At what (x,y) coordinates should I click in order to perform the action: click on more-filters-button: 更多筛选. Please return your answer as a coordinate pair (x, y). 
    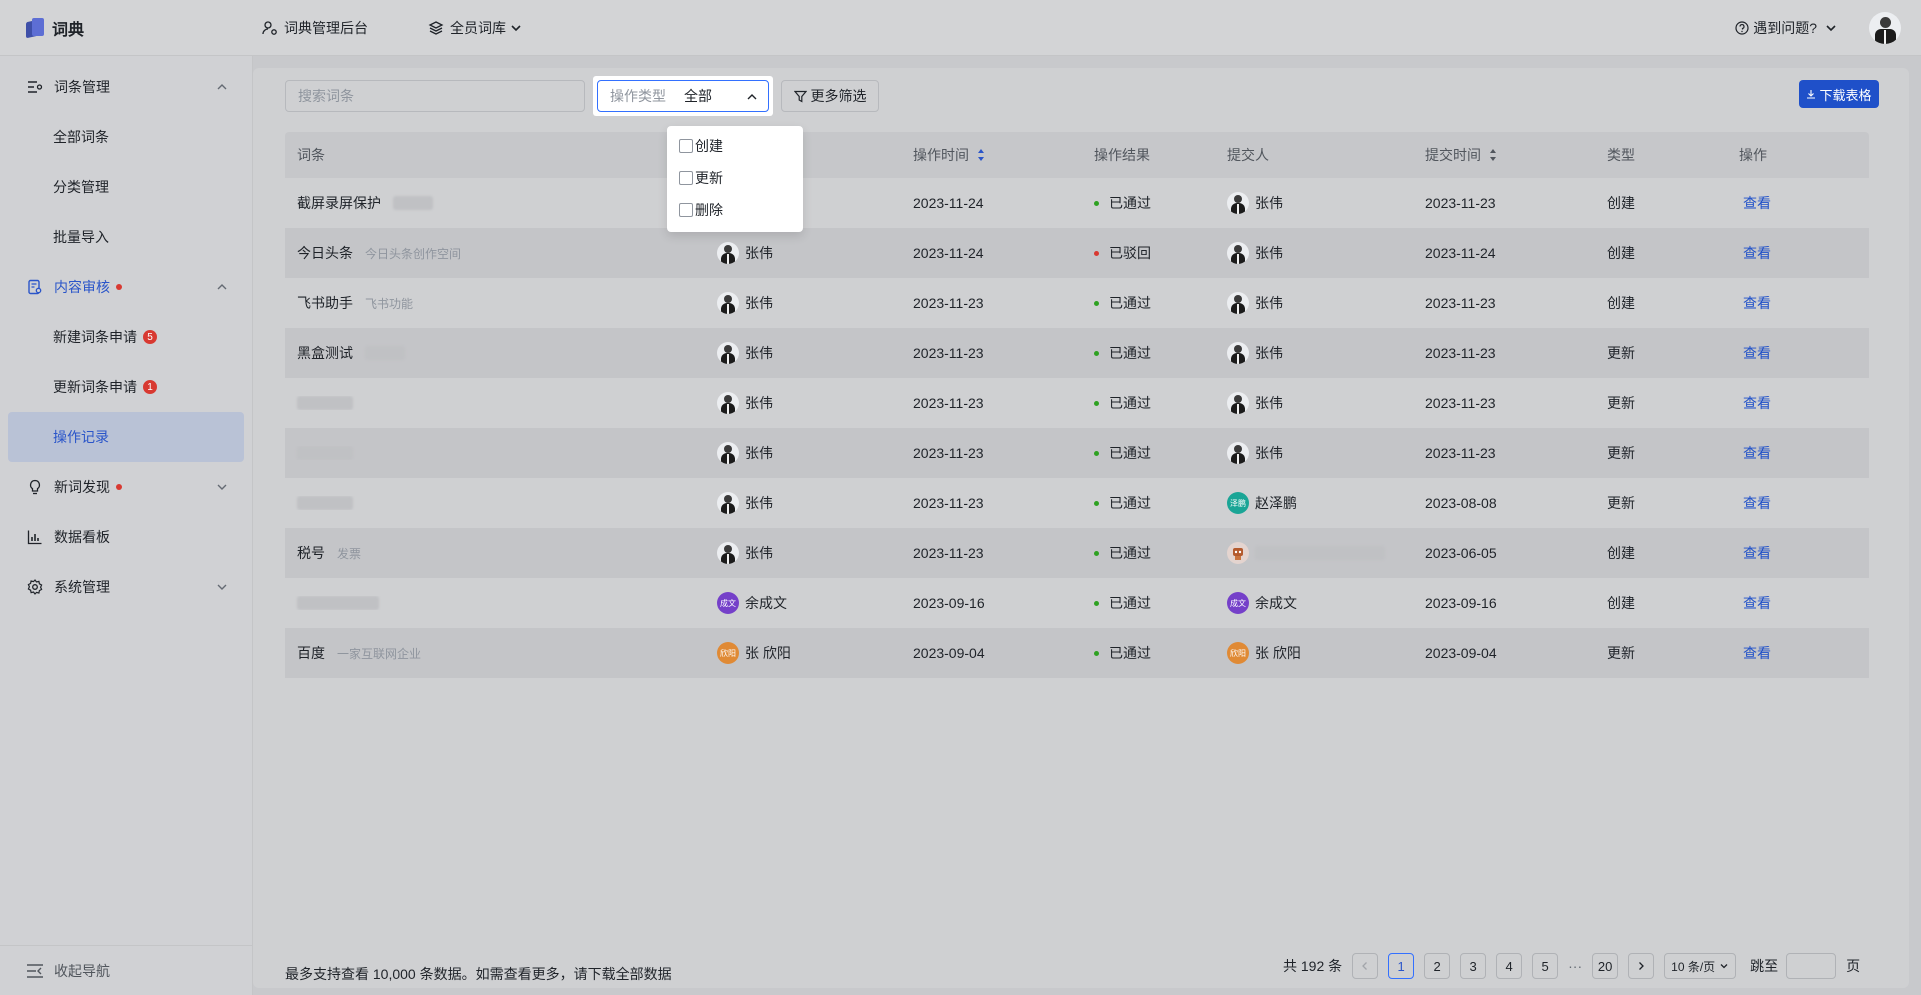
    Looking at the image, I should click on (830, 96).